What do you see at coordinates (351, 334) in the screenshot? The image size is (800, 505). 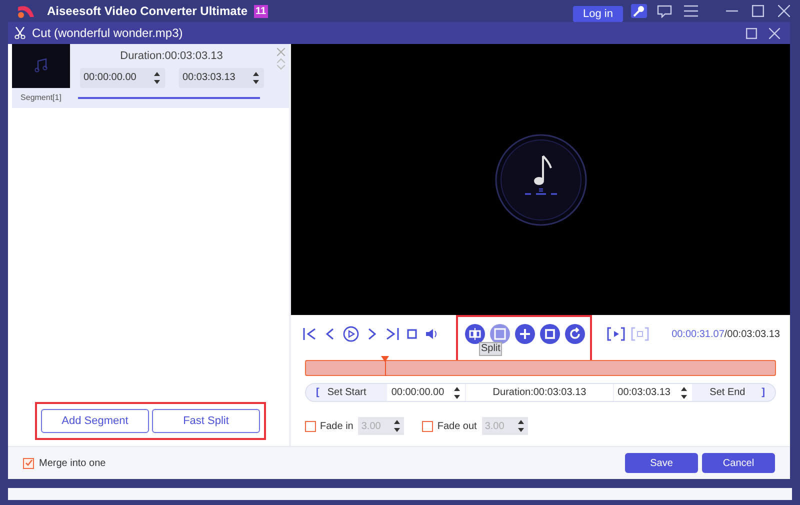 I see `play-icon` at bounding box center [351, 334].